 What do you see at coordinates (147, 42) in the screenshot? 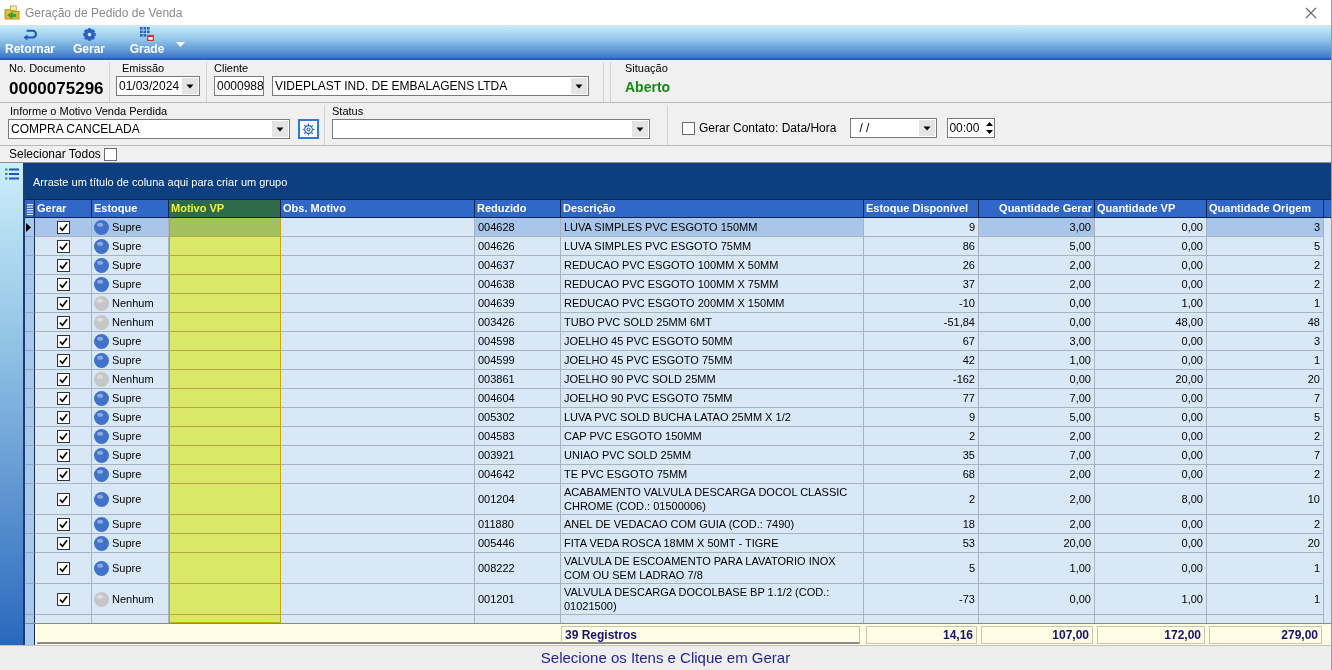
I see `toolbar-button: Grade` at bounding box center [147, 42].